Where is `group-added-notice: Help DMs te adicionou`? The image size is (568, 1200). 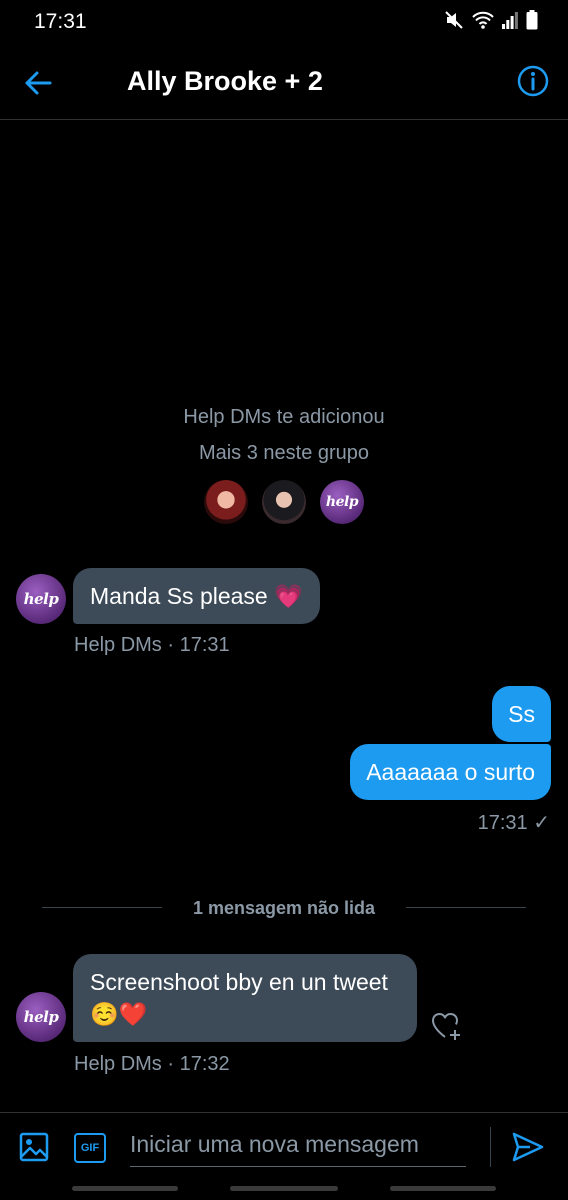
group-added-notice: Help DMs te adicionou is located at coordinates (284, 417).